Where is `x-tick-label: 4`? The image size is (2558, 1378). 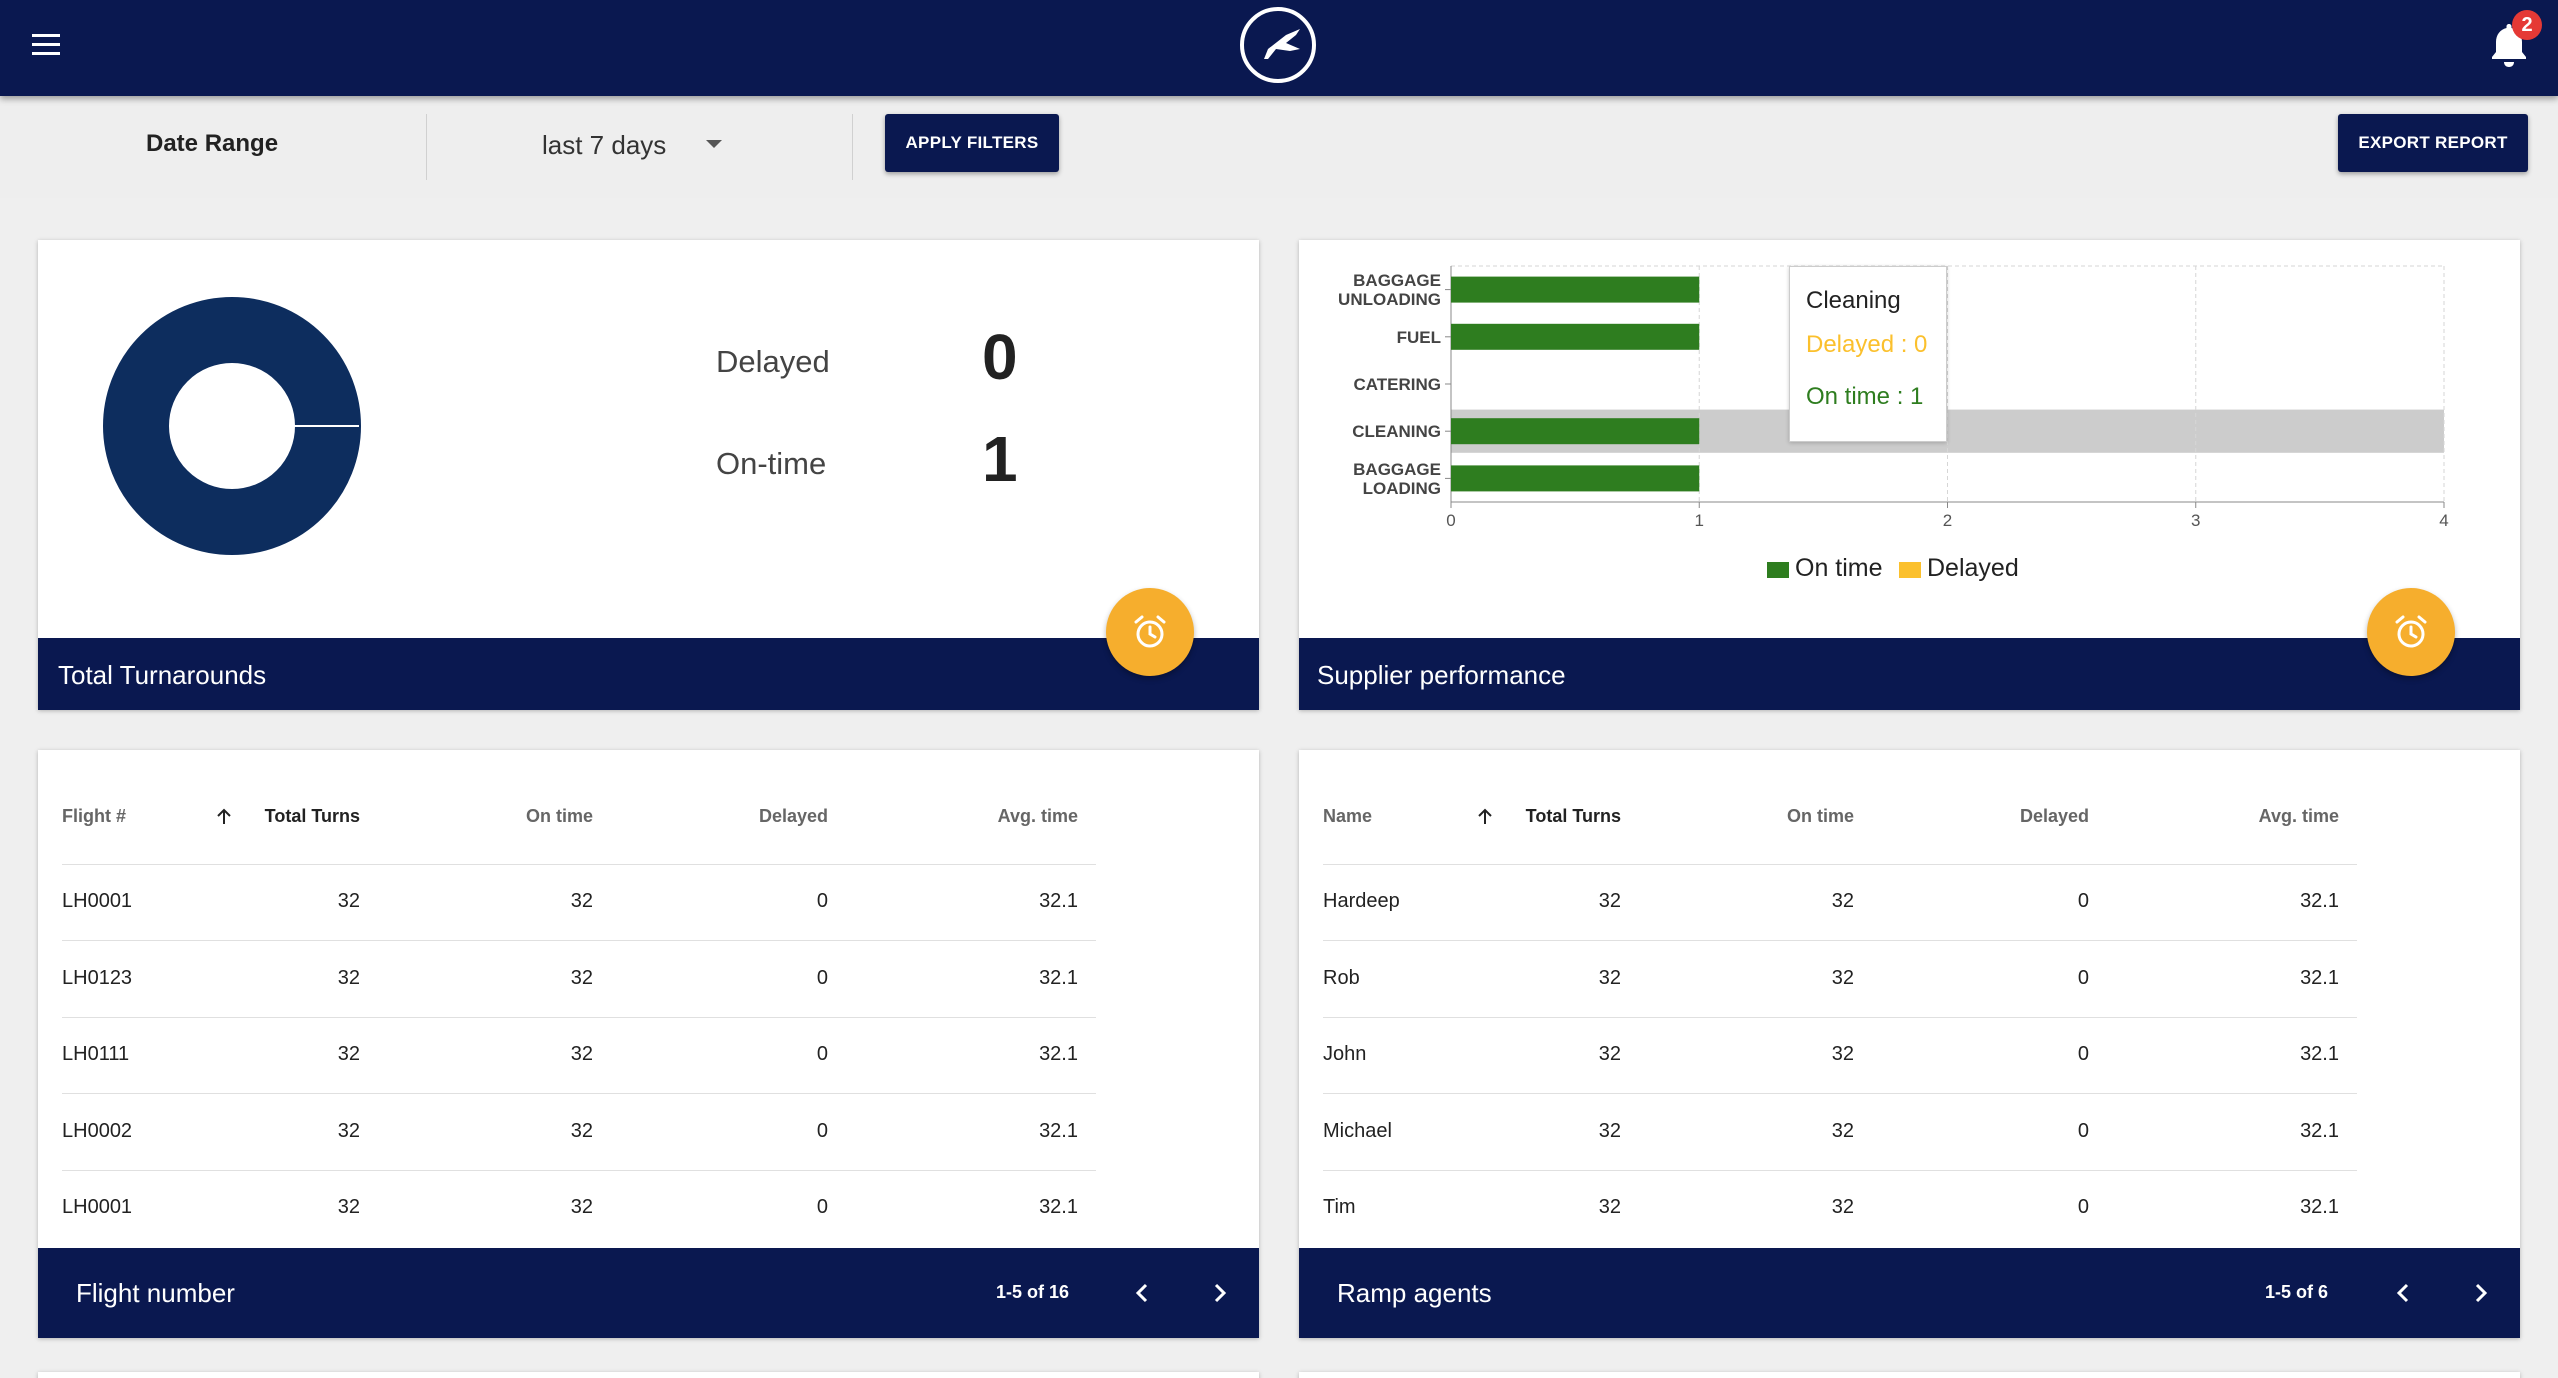 x-tick-label: 4 is located at coordinates (2443, 520).